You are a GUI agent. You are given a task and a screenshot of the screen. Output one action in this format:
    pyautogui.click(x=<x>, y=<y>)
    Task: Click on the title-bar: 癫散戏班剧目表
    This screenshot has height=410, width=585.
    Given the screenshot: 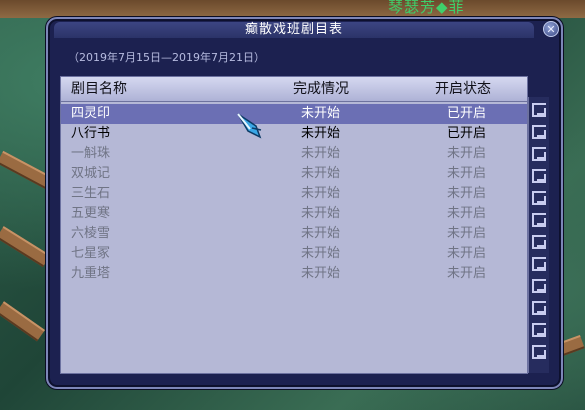 What is the action you would take?
    pyautogui.click(x=294, y=30)
    